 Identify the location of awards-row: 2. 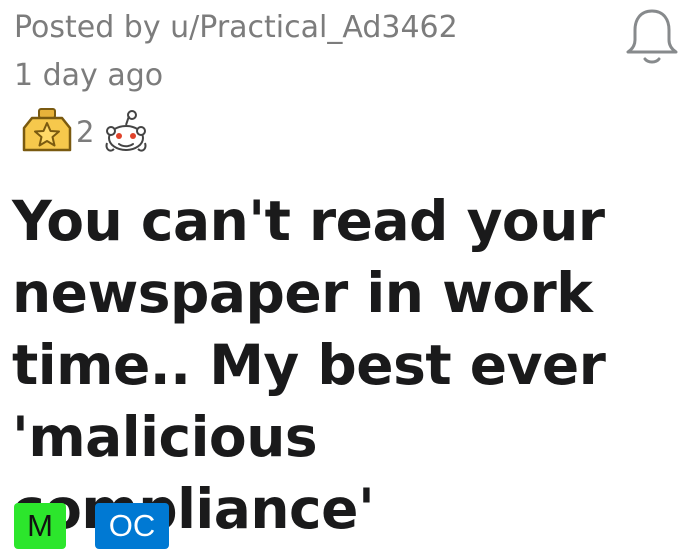
(85, 132).